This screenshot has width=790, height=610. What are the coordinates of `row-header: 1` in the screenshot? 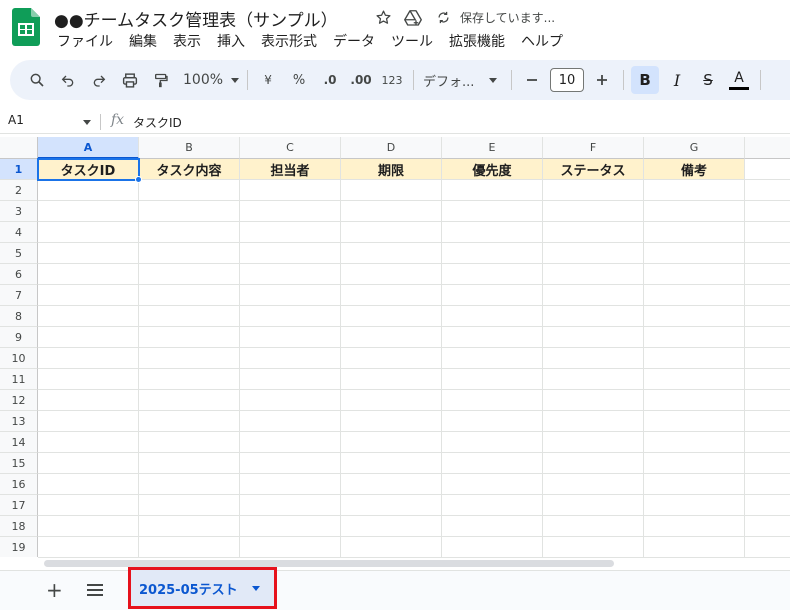 It's located at (19, 169).